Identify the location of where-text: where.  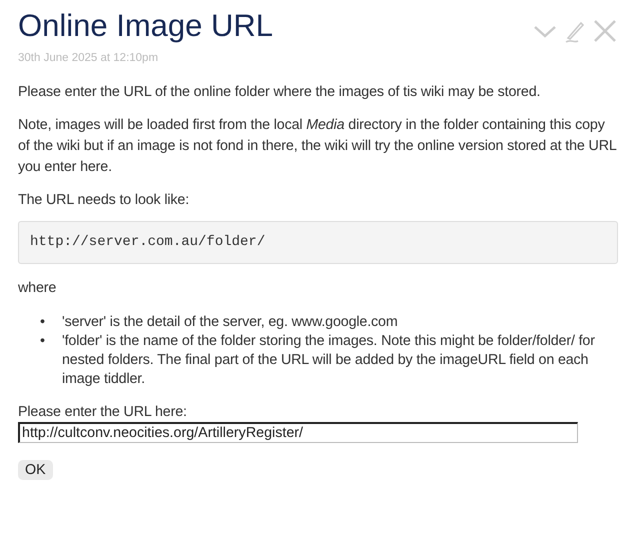
(38, 288).